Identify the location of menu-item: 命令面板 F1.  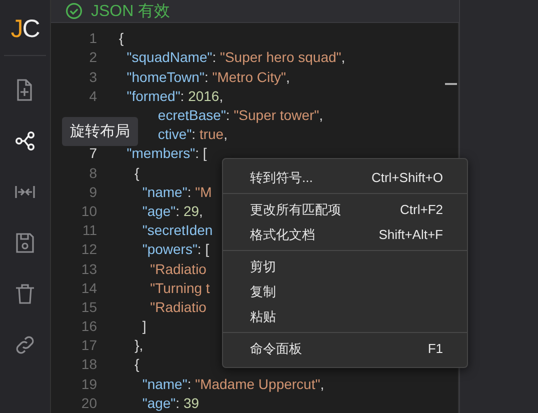
(345, 348).